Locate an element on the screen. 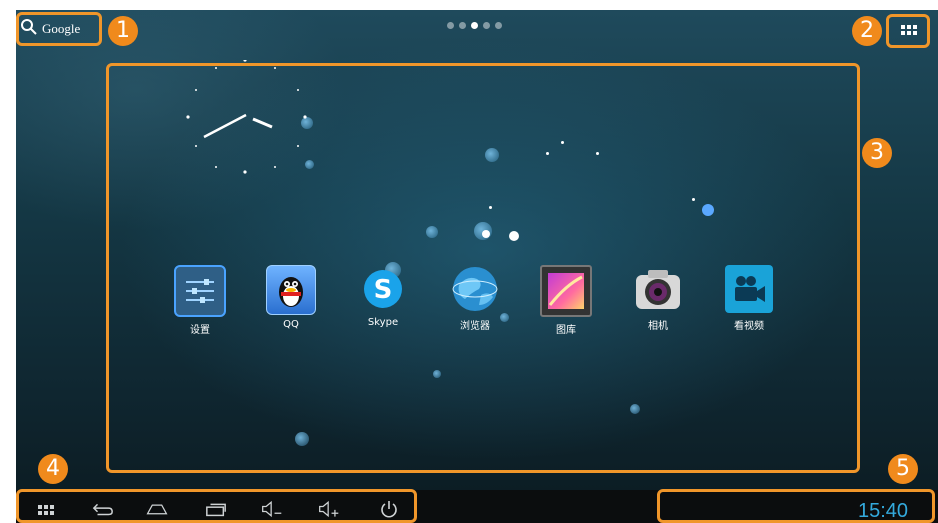 This screenshot has width=938, height=523. callout-number: 1 is located at coordinates (123, 31).